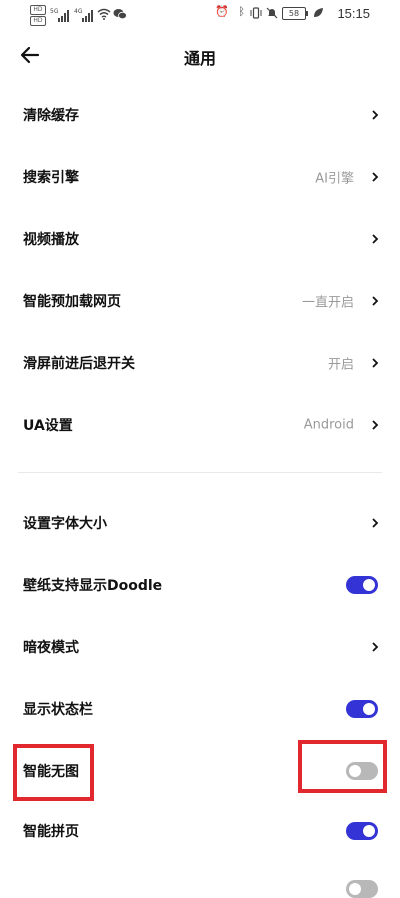  I want to click on setting-label: 滑屏前进后退开关, so click(79, 364).